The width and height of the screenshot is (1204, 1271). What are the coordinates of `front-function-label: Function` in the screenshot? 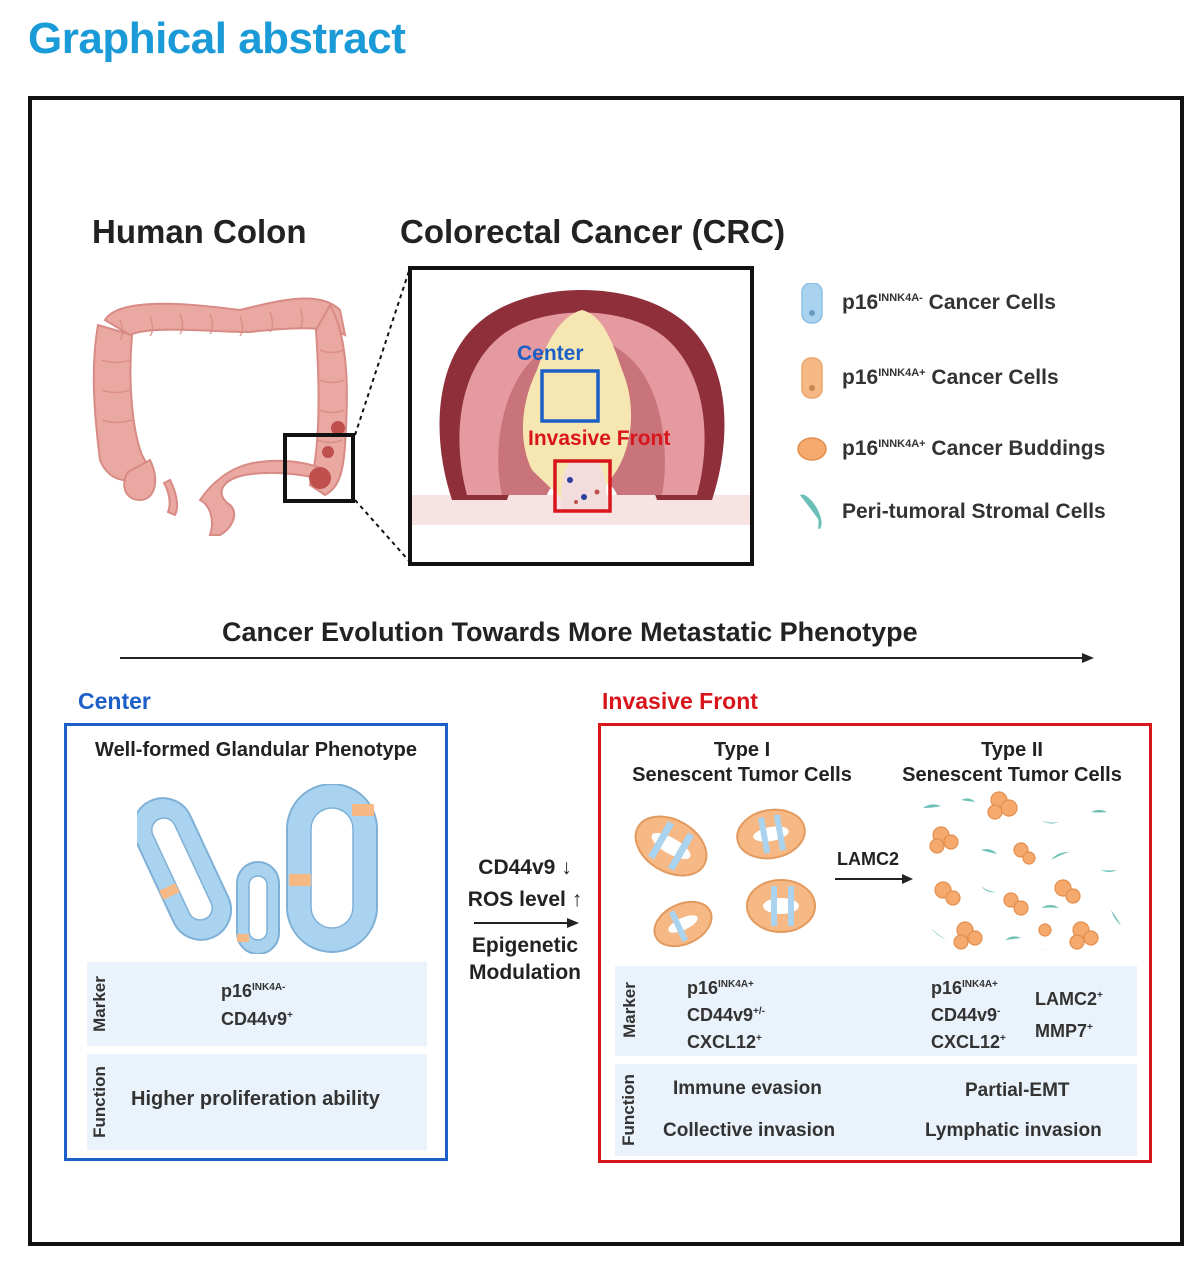 It's located at (628, 1110).